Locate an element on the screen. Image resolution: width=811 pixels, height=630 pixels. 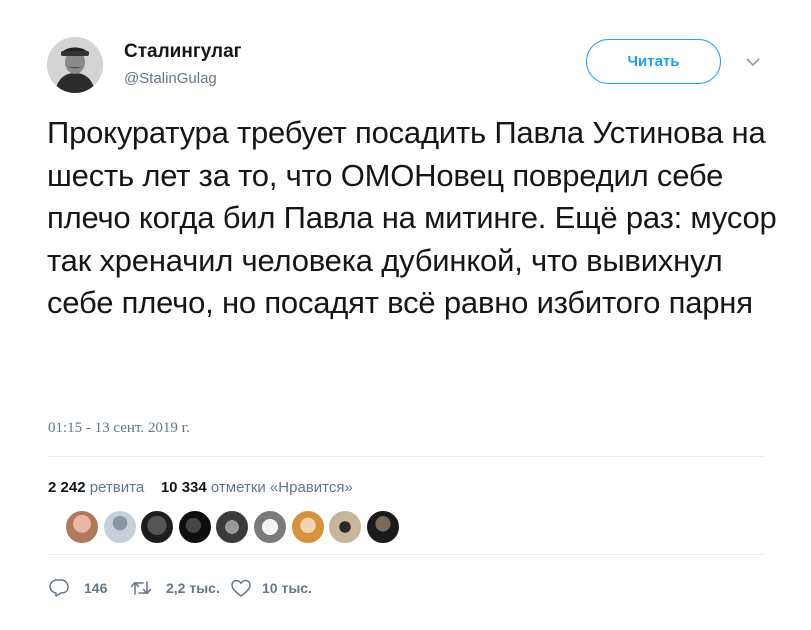
like-button: 10 тыс. is located at coordinates (271, 588).